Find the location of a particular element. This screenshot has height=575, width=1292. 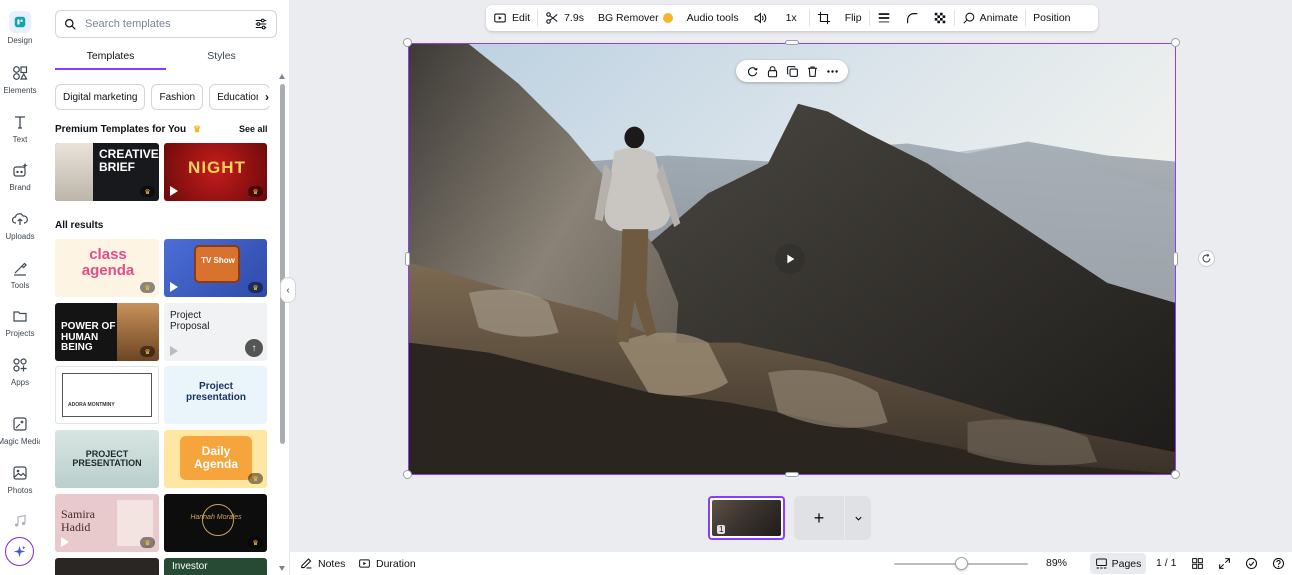

crown-icon: ♛ is located at coordinates (197, 129).